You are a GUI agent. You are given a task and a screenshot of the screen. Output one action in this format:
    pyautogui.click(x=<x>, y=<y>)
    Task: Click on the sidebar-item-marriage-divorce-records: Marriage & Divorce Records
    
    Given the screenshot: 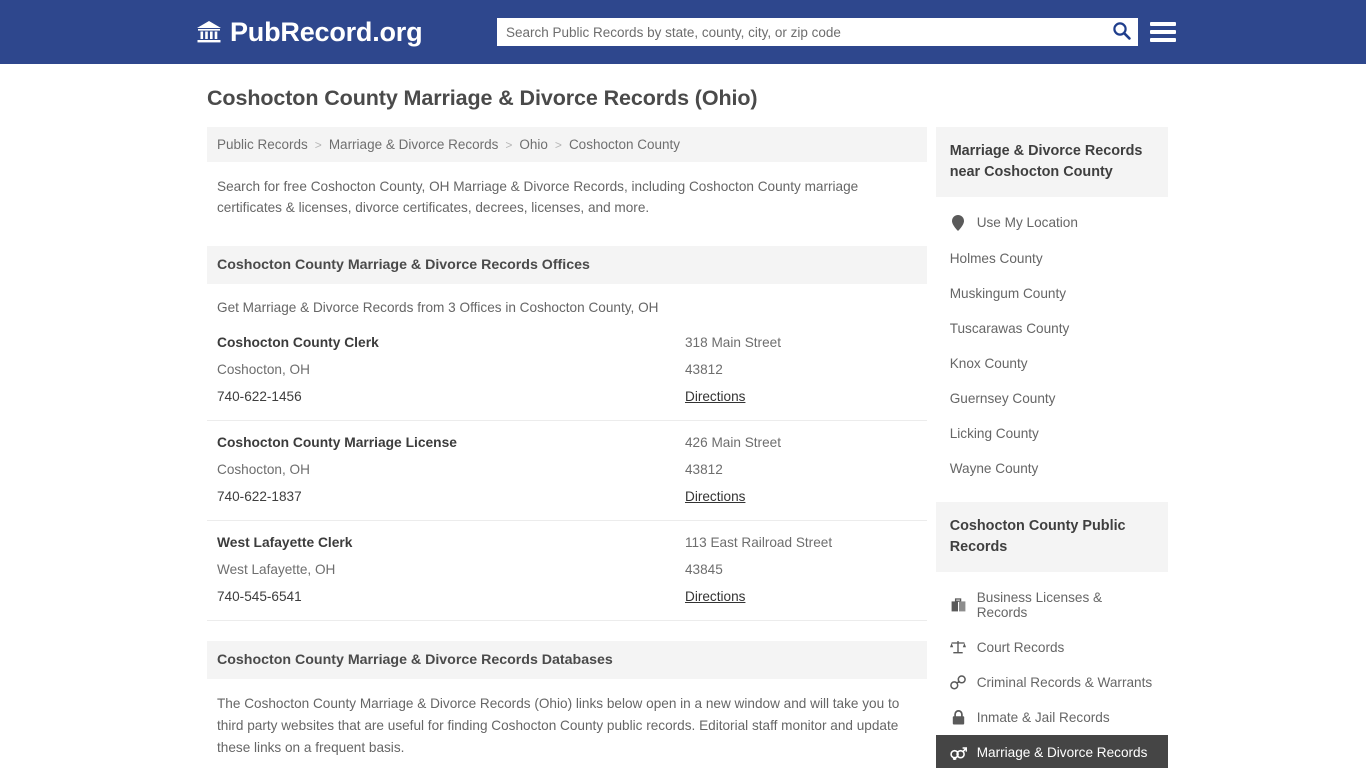 What is the action you would take?
    pyautogui.click(x=1051, y=751)
    